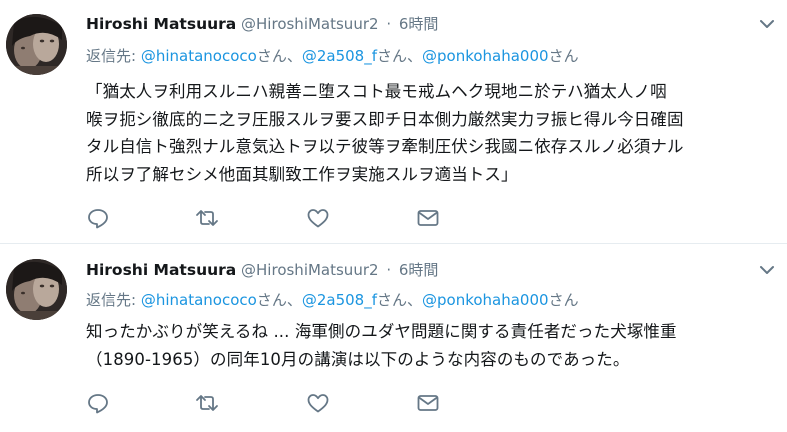 This screenshot has height=432, width=787. What do you see at coordinates (302, 174) in the screenshot?
I see `tweet-text-line: 所以ヲ了解セシメ他面其馴致工作ヲ実施スルヲ適当トス」` at bounding box center [302, 174].